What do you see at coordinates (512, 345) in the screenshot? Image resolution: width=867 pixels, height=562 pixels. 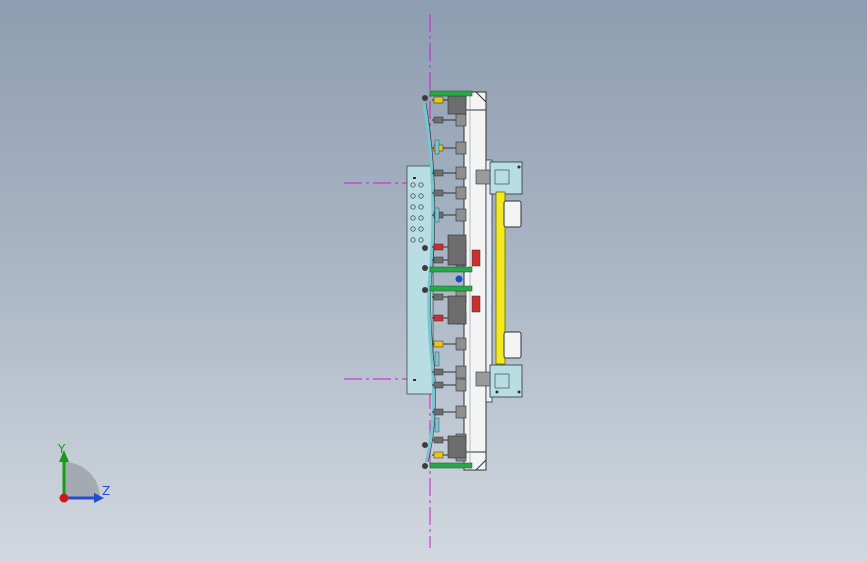 I see `lower-stop-block` at bounding box center [512, 345].